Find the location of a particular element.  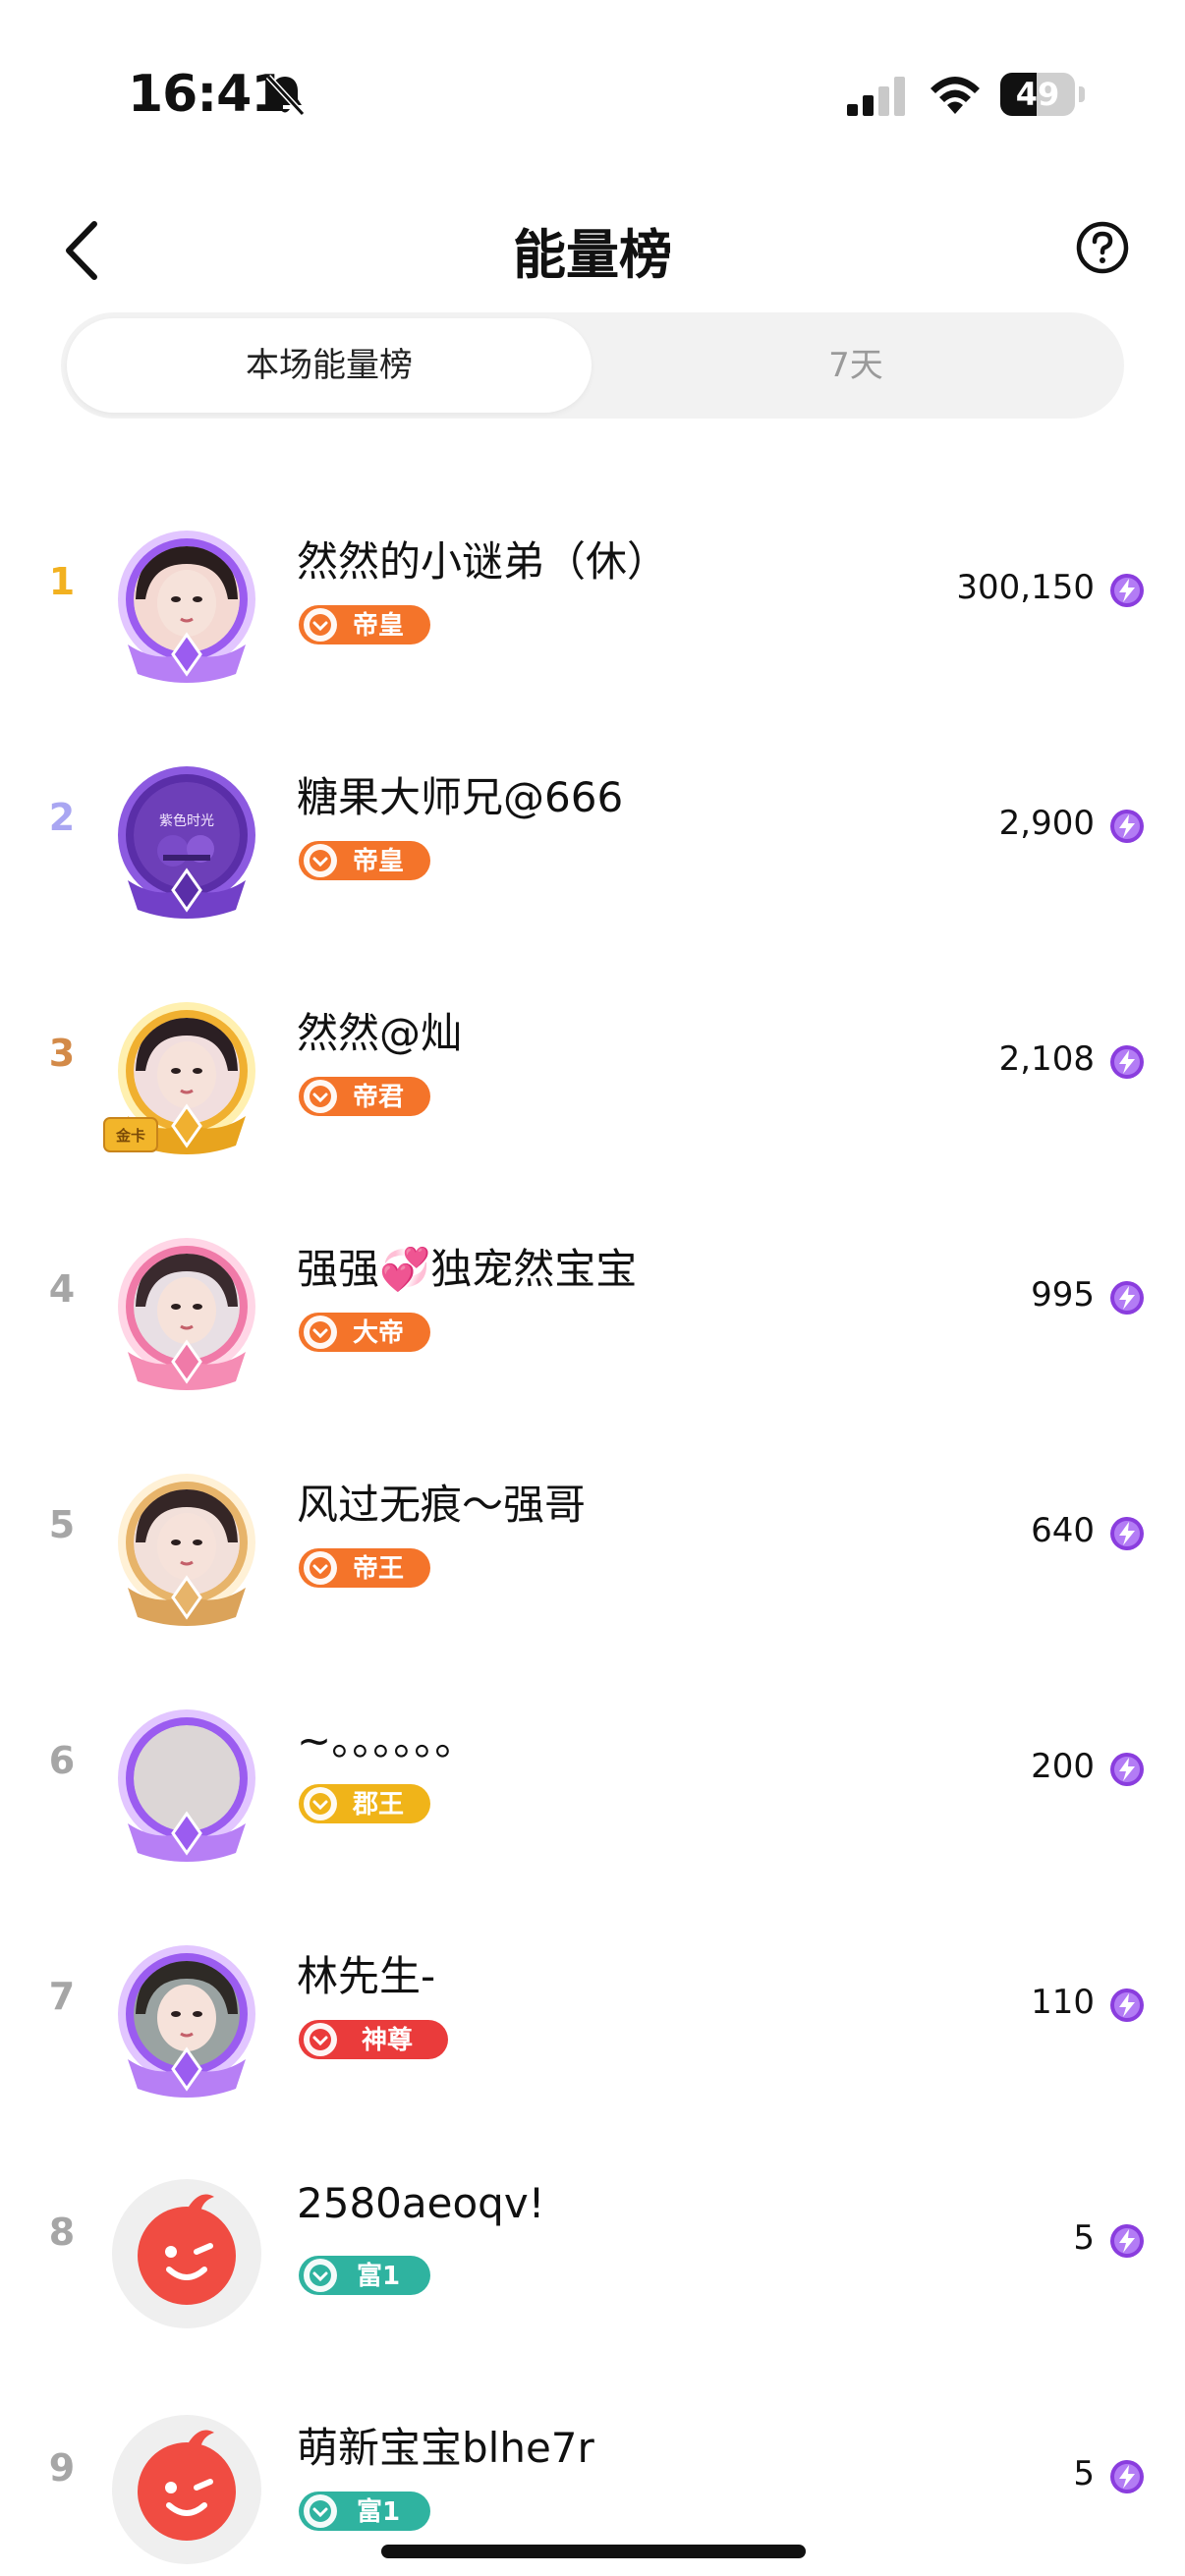

user-name: 强强💞独宠然宝宝 is located at coordinates (467, 1266).